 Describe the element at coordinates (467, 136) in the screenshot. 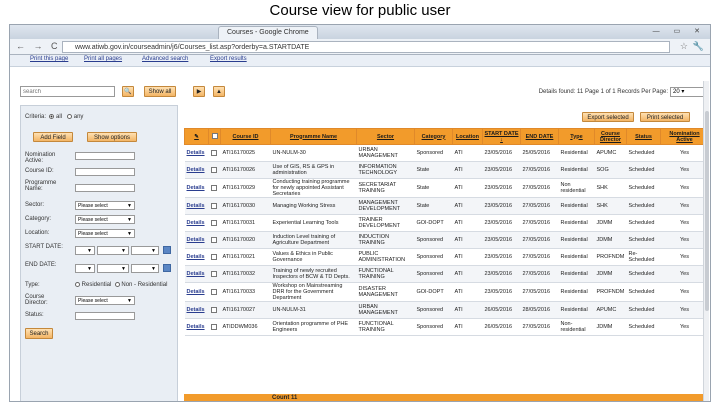

I see `header-location: Location` at that location.